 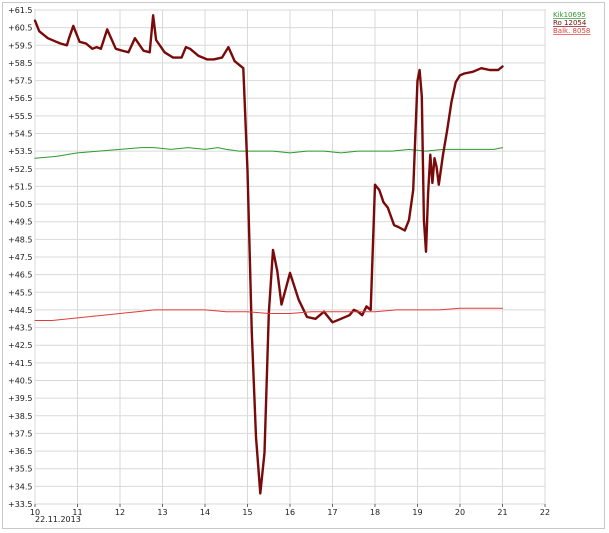 I want to click on y-tick-label: +47.5, so click(x=20, y=257).